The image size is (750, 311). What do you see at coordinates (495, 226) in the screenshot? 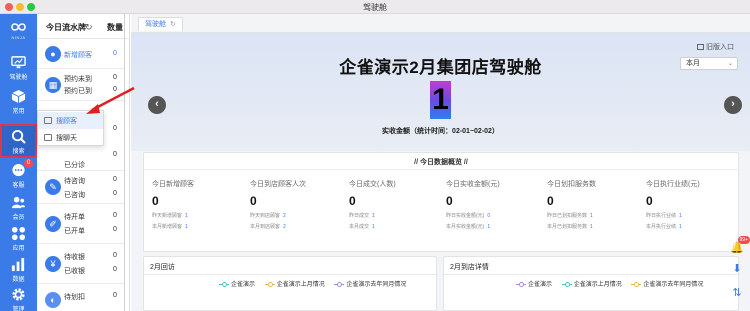
I see `stat-sub: 本月实收金额(元) 1` at bounding box center [495, 226].